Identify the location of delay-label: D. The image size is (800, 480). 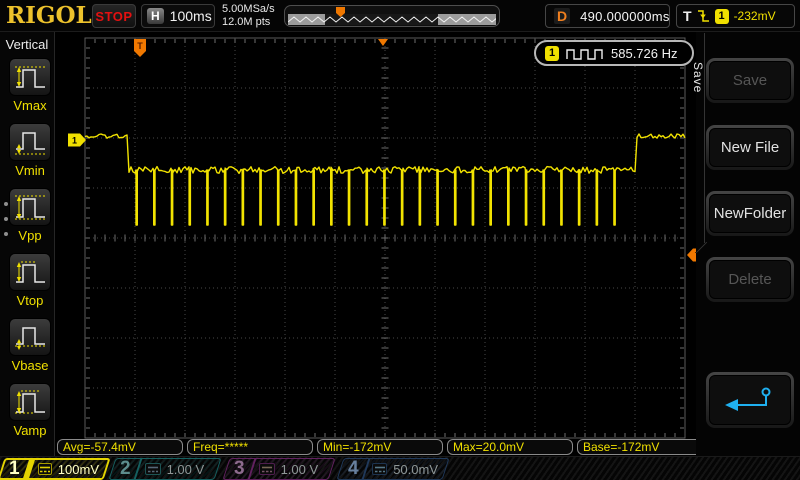
(562, 16).